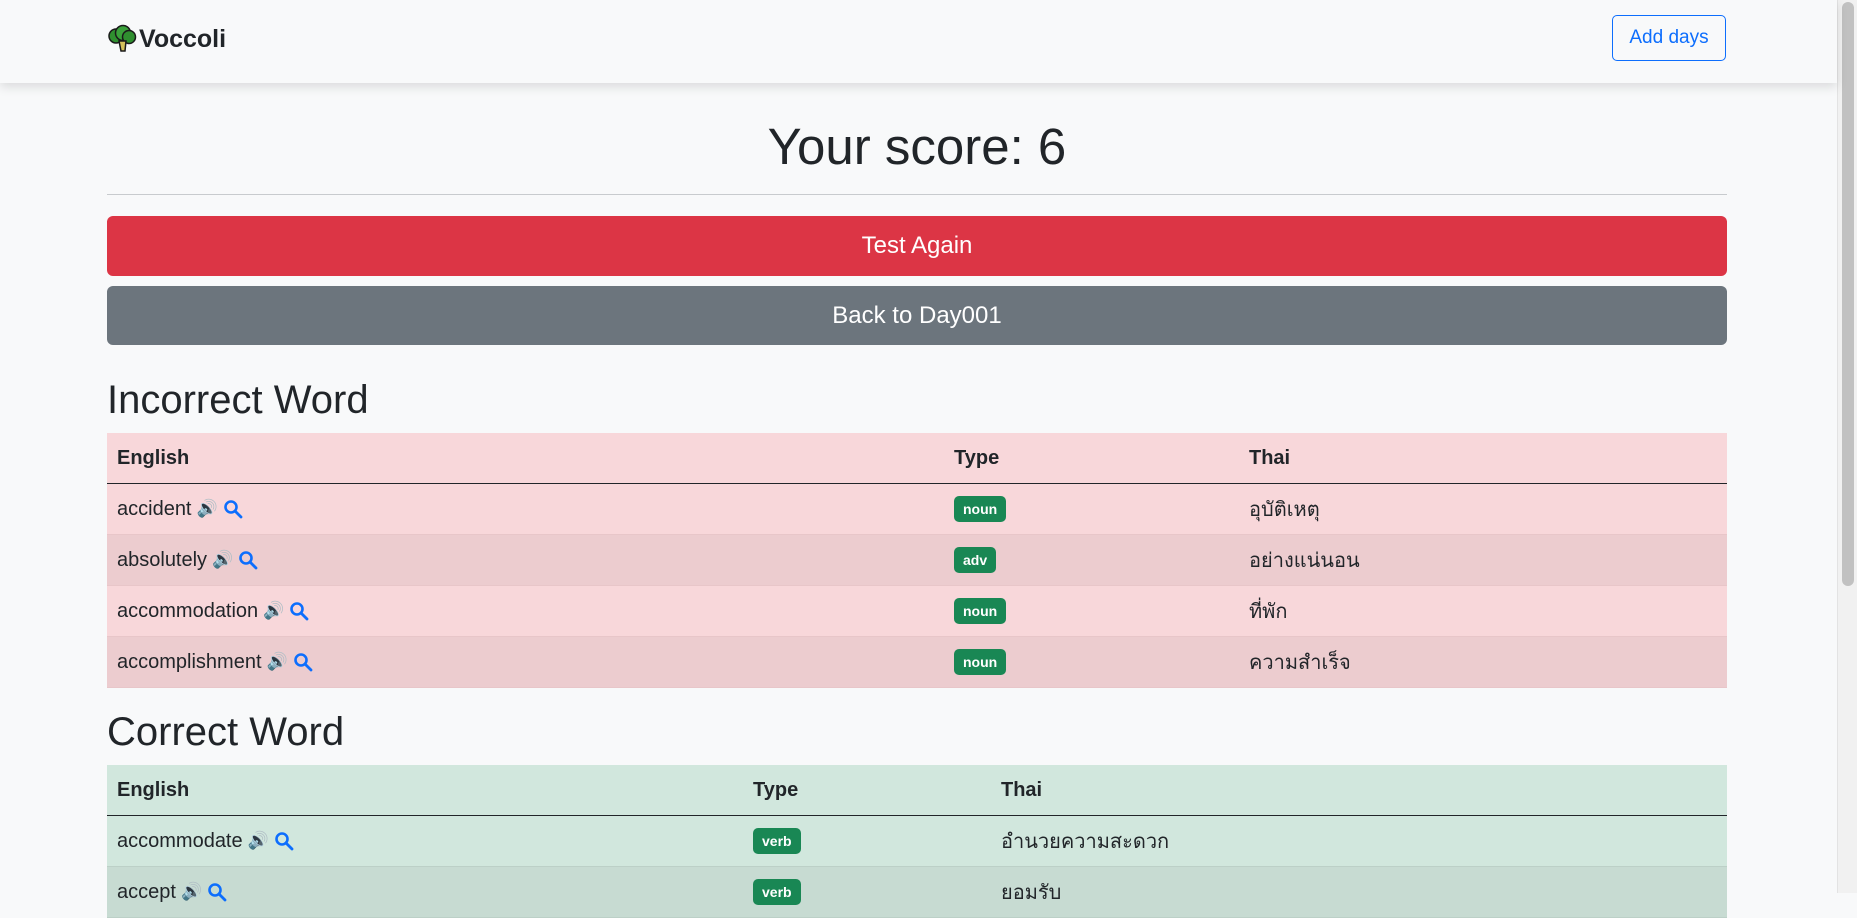 The height and width of the screenshot is (918, 1857). What do you see at coordinates (917, 315) in the screenshot?
I see `back-to-day-button: Back to Day001` at bounding box center [917, 315].